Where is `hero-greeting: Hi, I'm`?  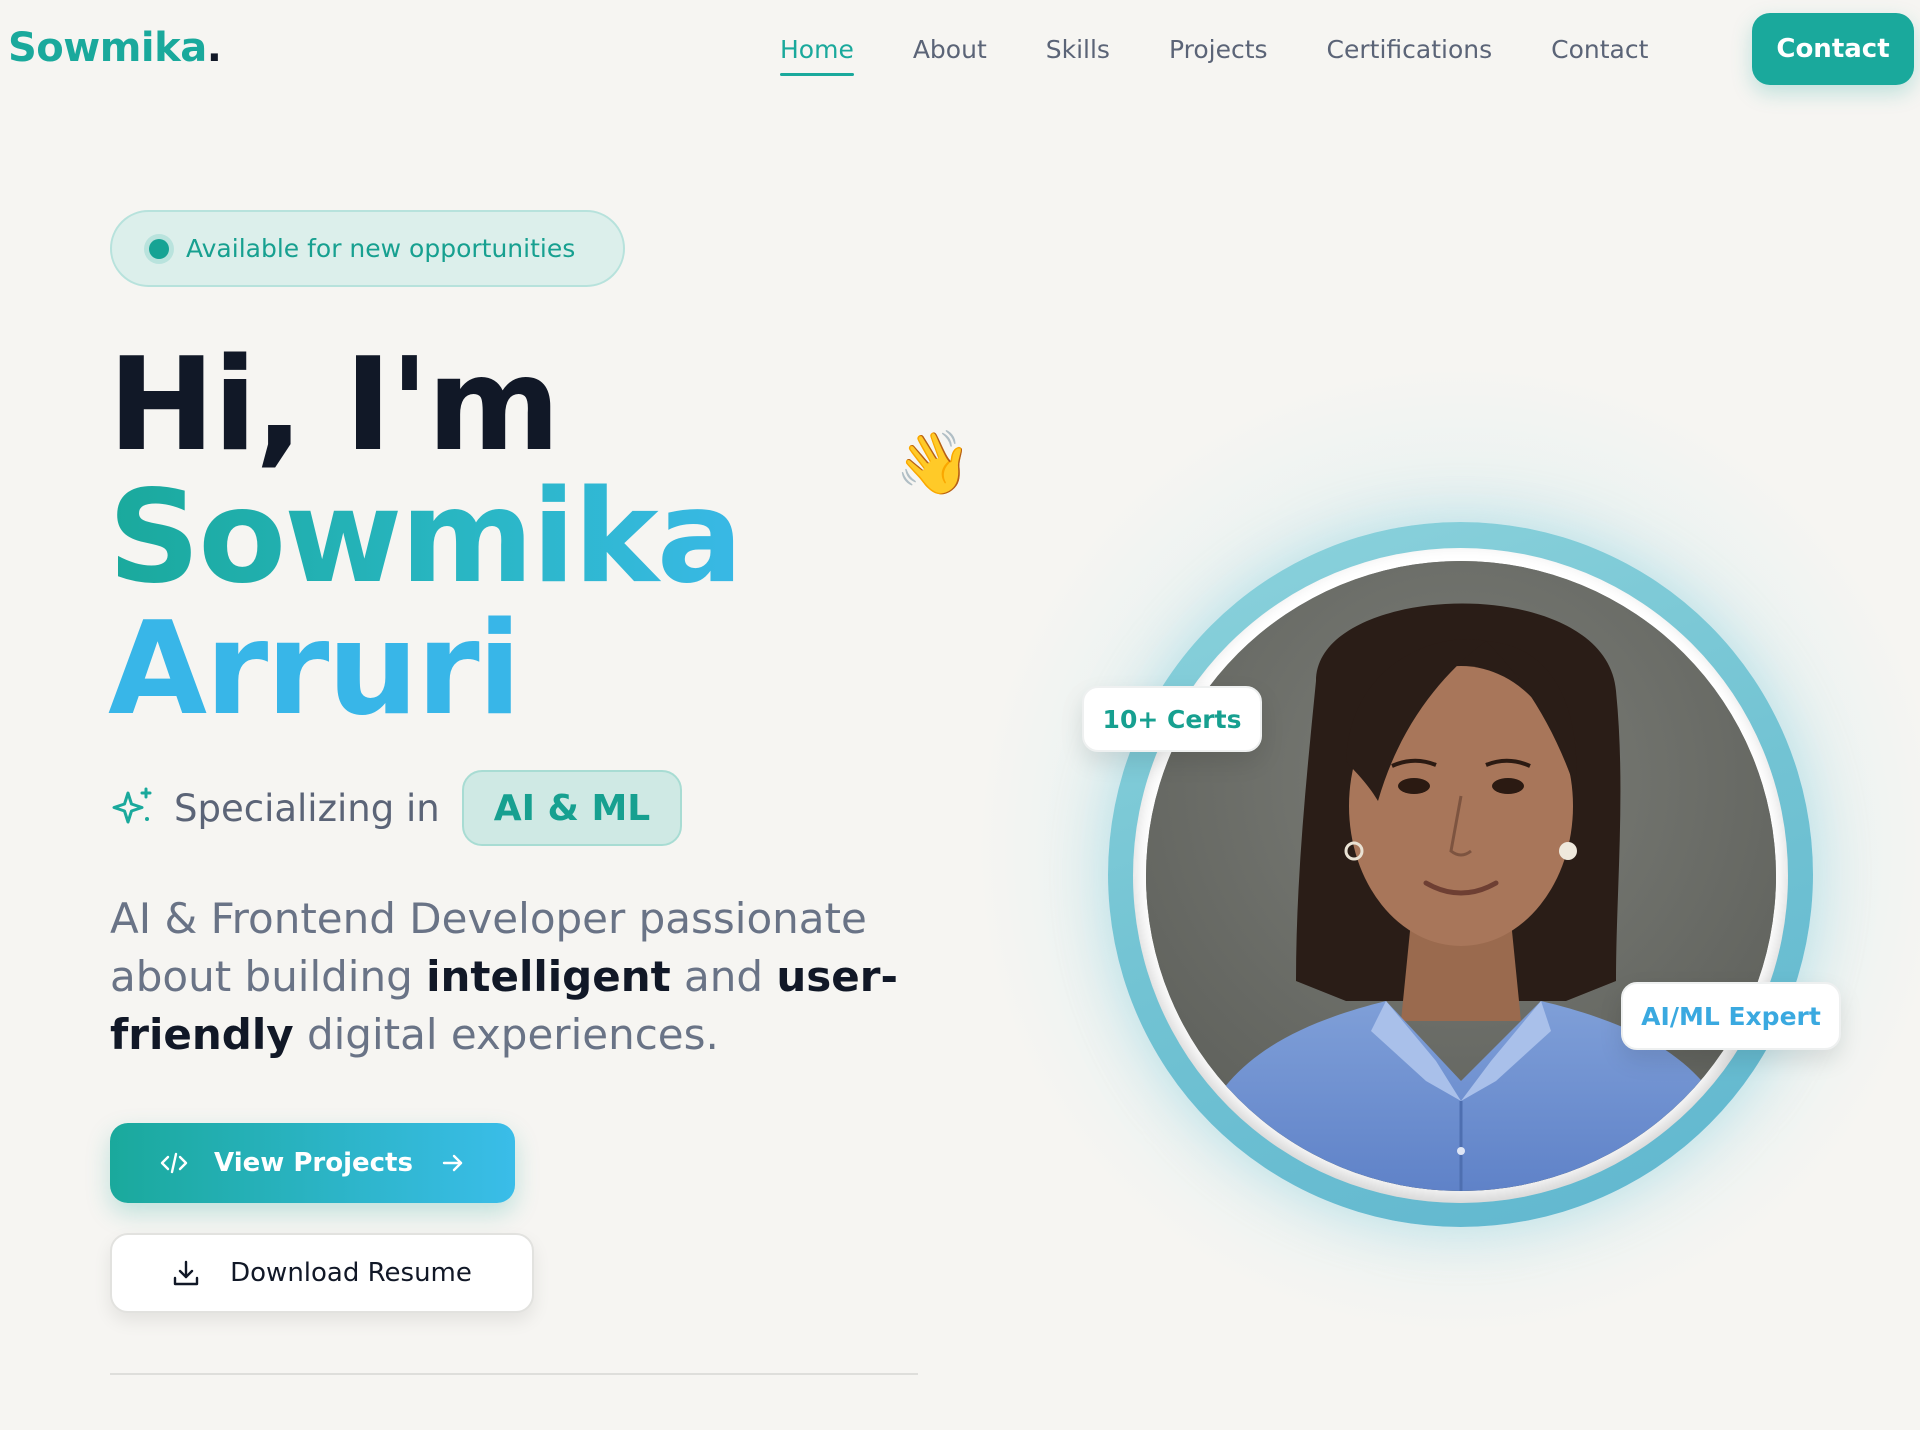 hero-greeting: Hi, I'm is located at coordinates (334, 405).